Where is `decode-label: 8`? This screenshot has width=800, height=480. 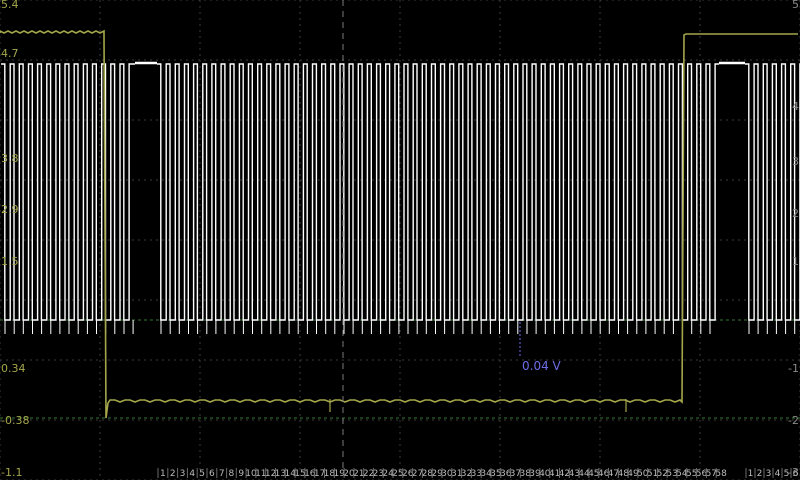
decode-label: 8 is located at coordinates (232, 474).